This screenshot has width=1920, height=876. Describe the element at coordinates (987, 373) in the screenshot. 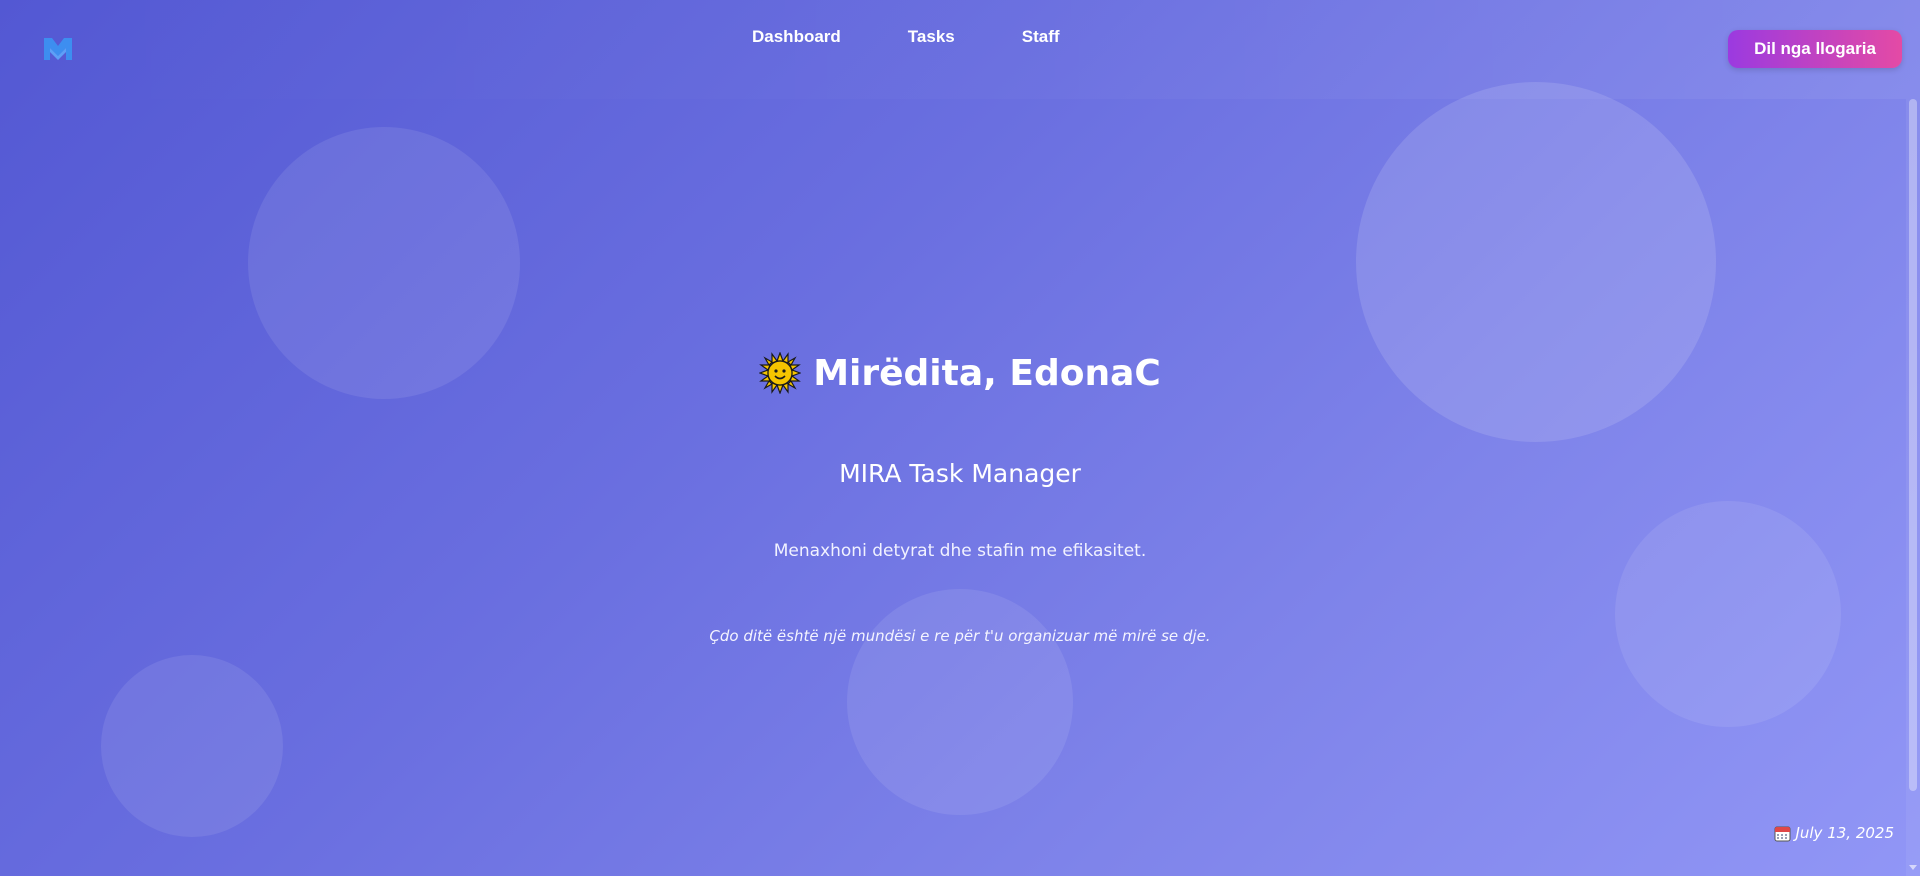

I see `greeting-text: Mirëdita, EdonaC` at that location.